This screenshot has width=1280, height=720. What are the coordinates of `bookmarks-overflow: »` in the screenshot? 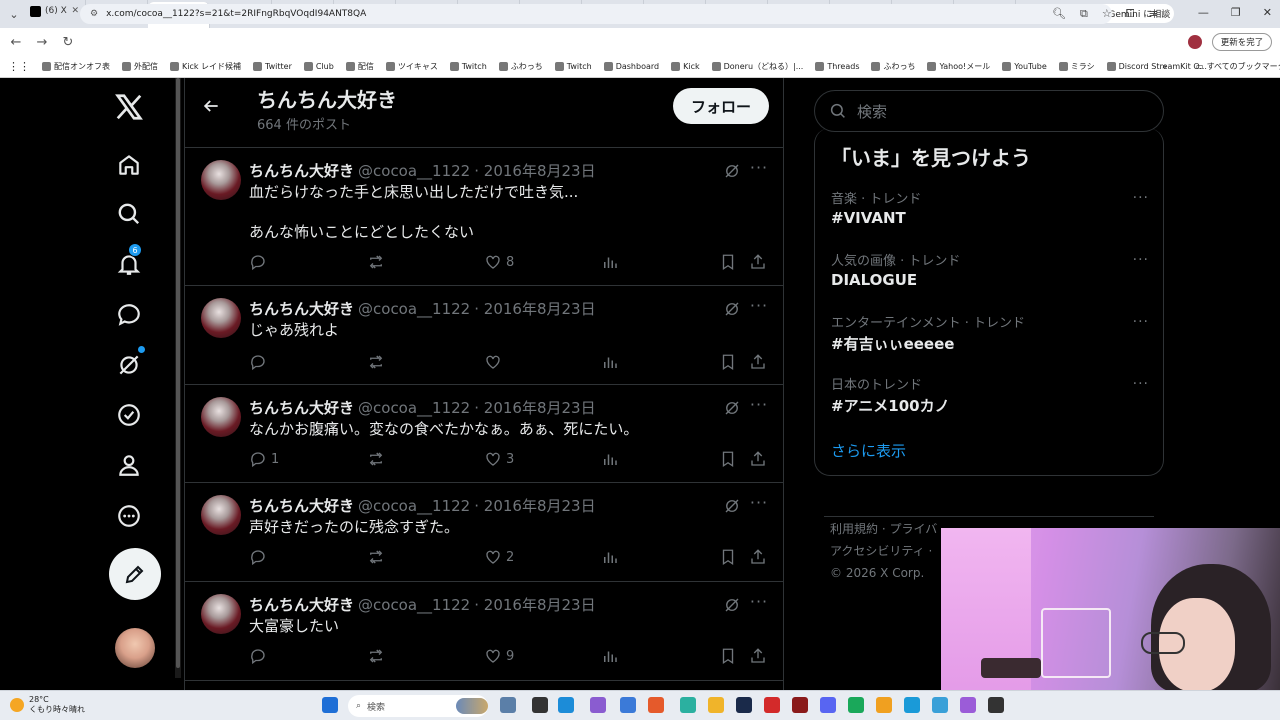 It's located at (1164, 66).